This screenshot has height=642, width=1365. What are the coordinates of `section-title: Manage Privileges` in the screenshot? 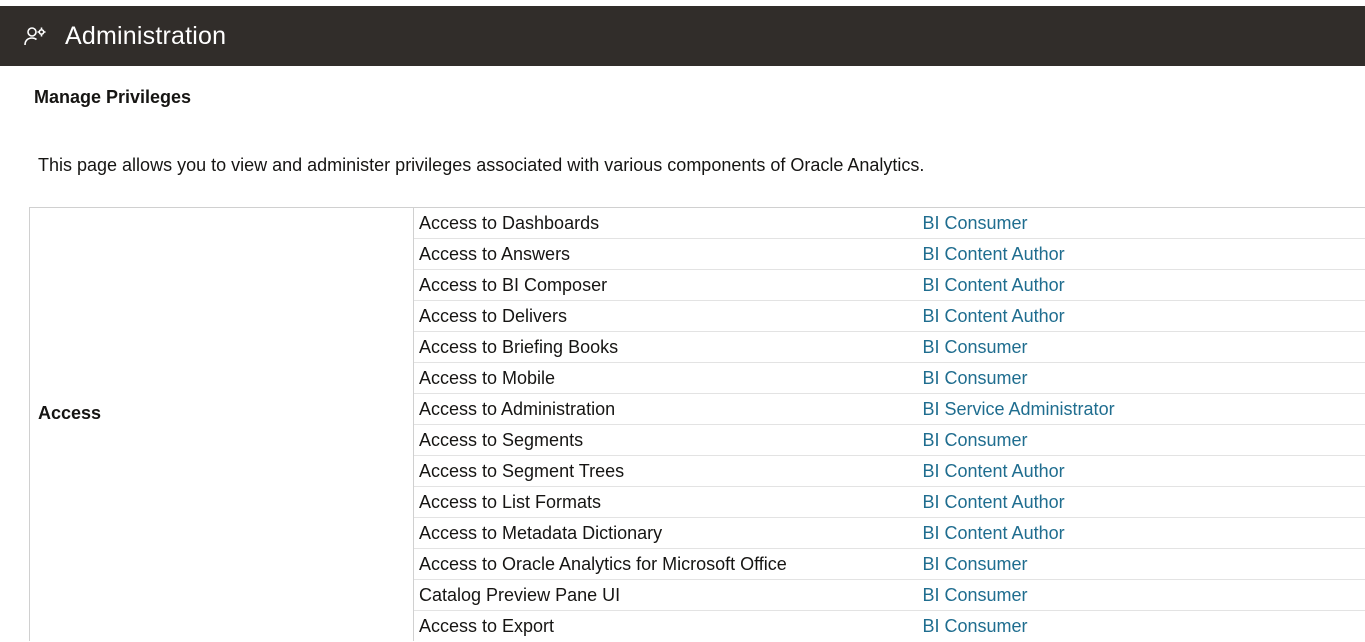 It's located at (113, 97).